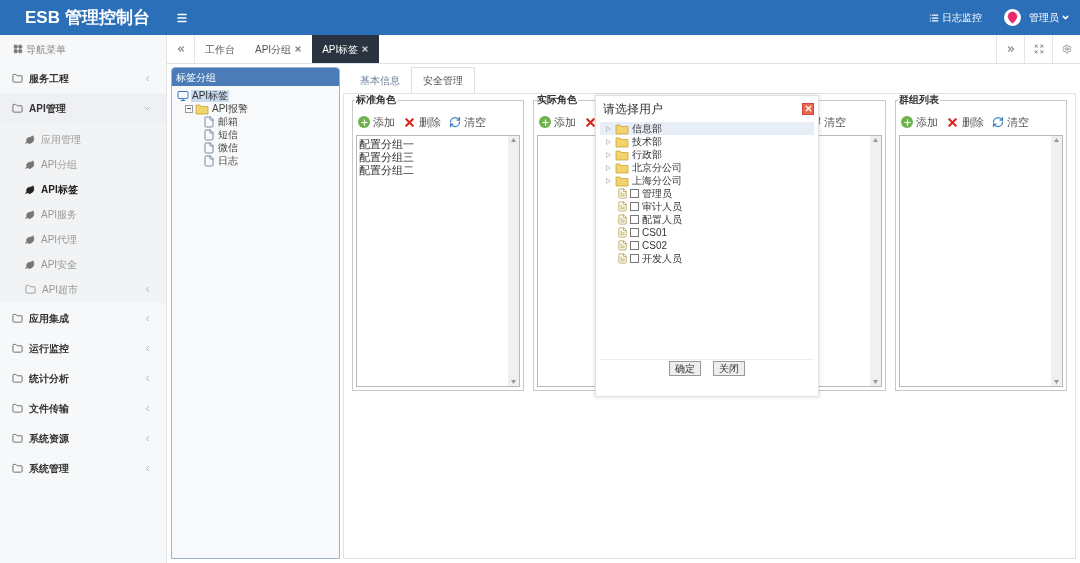 Image resolution: width=1080 pixels, height=563 pixels. I want to click on expand-icon, so click(1038, 49).